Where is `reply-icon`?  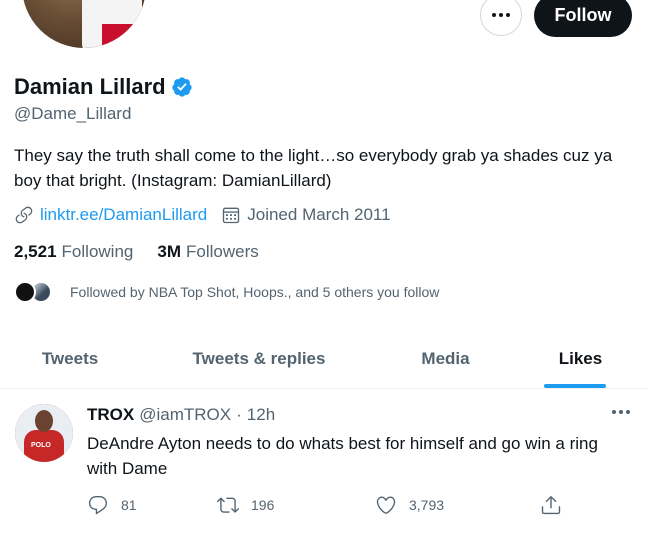 reply-icon is located at coordinates (98, 505).